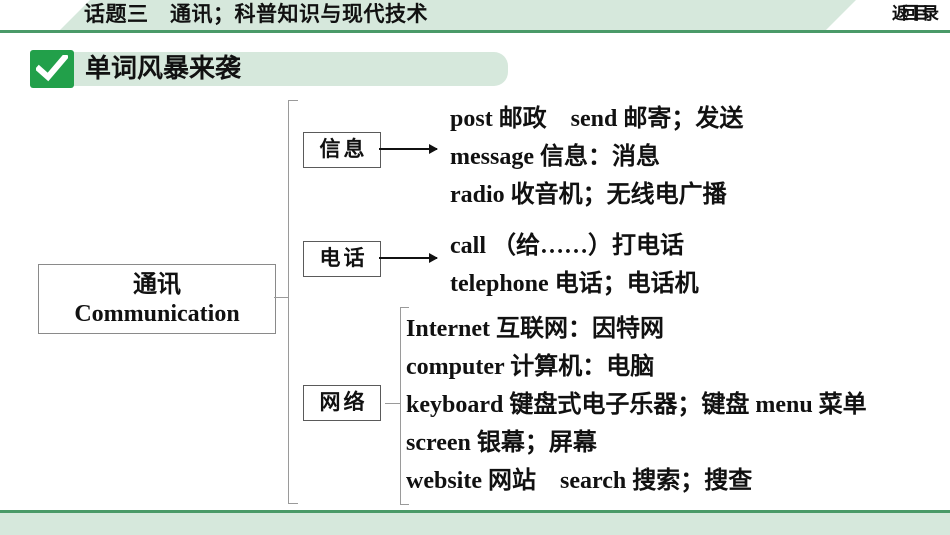 This screenshot has height=535, width=950. I want to click on branch-label-dianhua: 电话, so click(342, 259).